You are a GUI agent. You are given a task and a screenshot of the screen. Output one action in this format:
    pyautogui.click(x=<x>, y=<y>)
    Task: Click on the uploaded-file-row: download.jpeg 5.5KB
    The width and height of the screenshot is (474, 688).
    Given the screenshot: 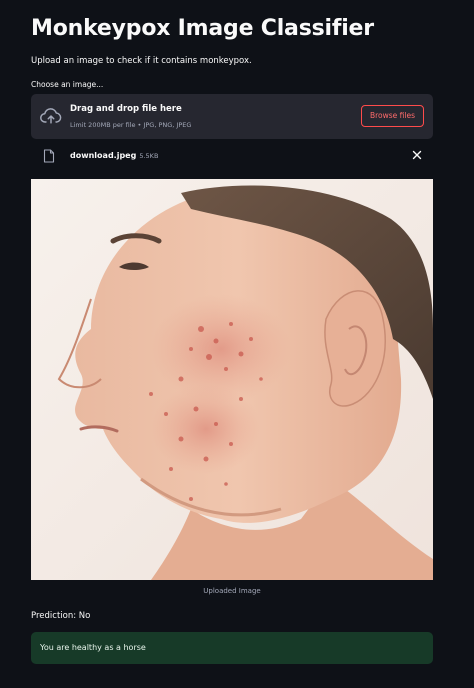 What is the action you would take?
    pyautogui.click(x=232, y=156)
    